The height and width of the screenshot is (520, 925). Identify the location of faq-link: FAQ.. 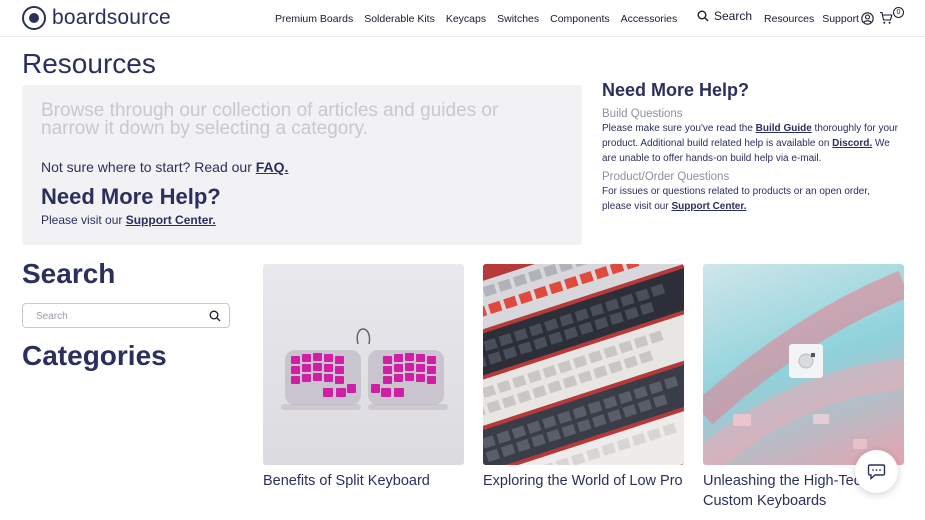
(272, 167).